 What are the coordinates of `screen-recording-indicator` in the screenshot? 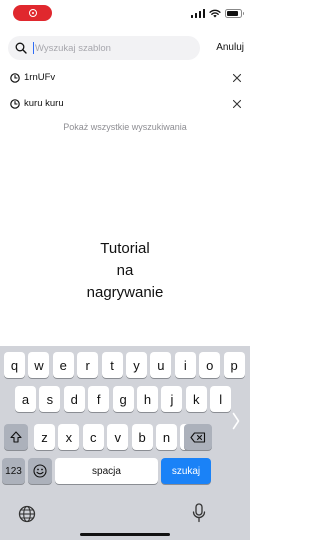 It's located at (32, 13).